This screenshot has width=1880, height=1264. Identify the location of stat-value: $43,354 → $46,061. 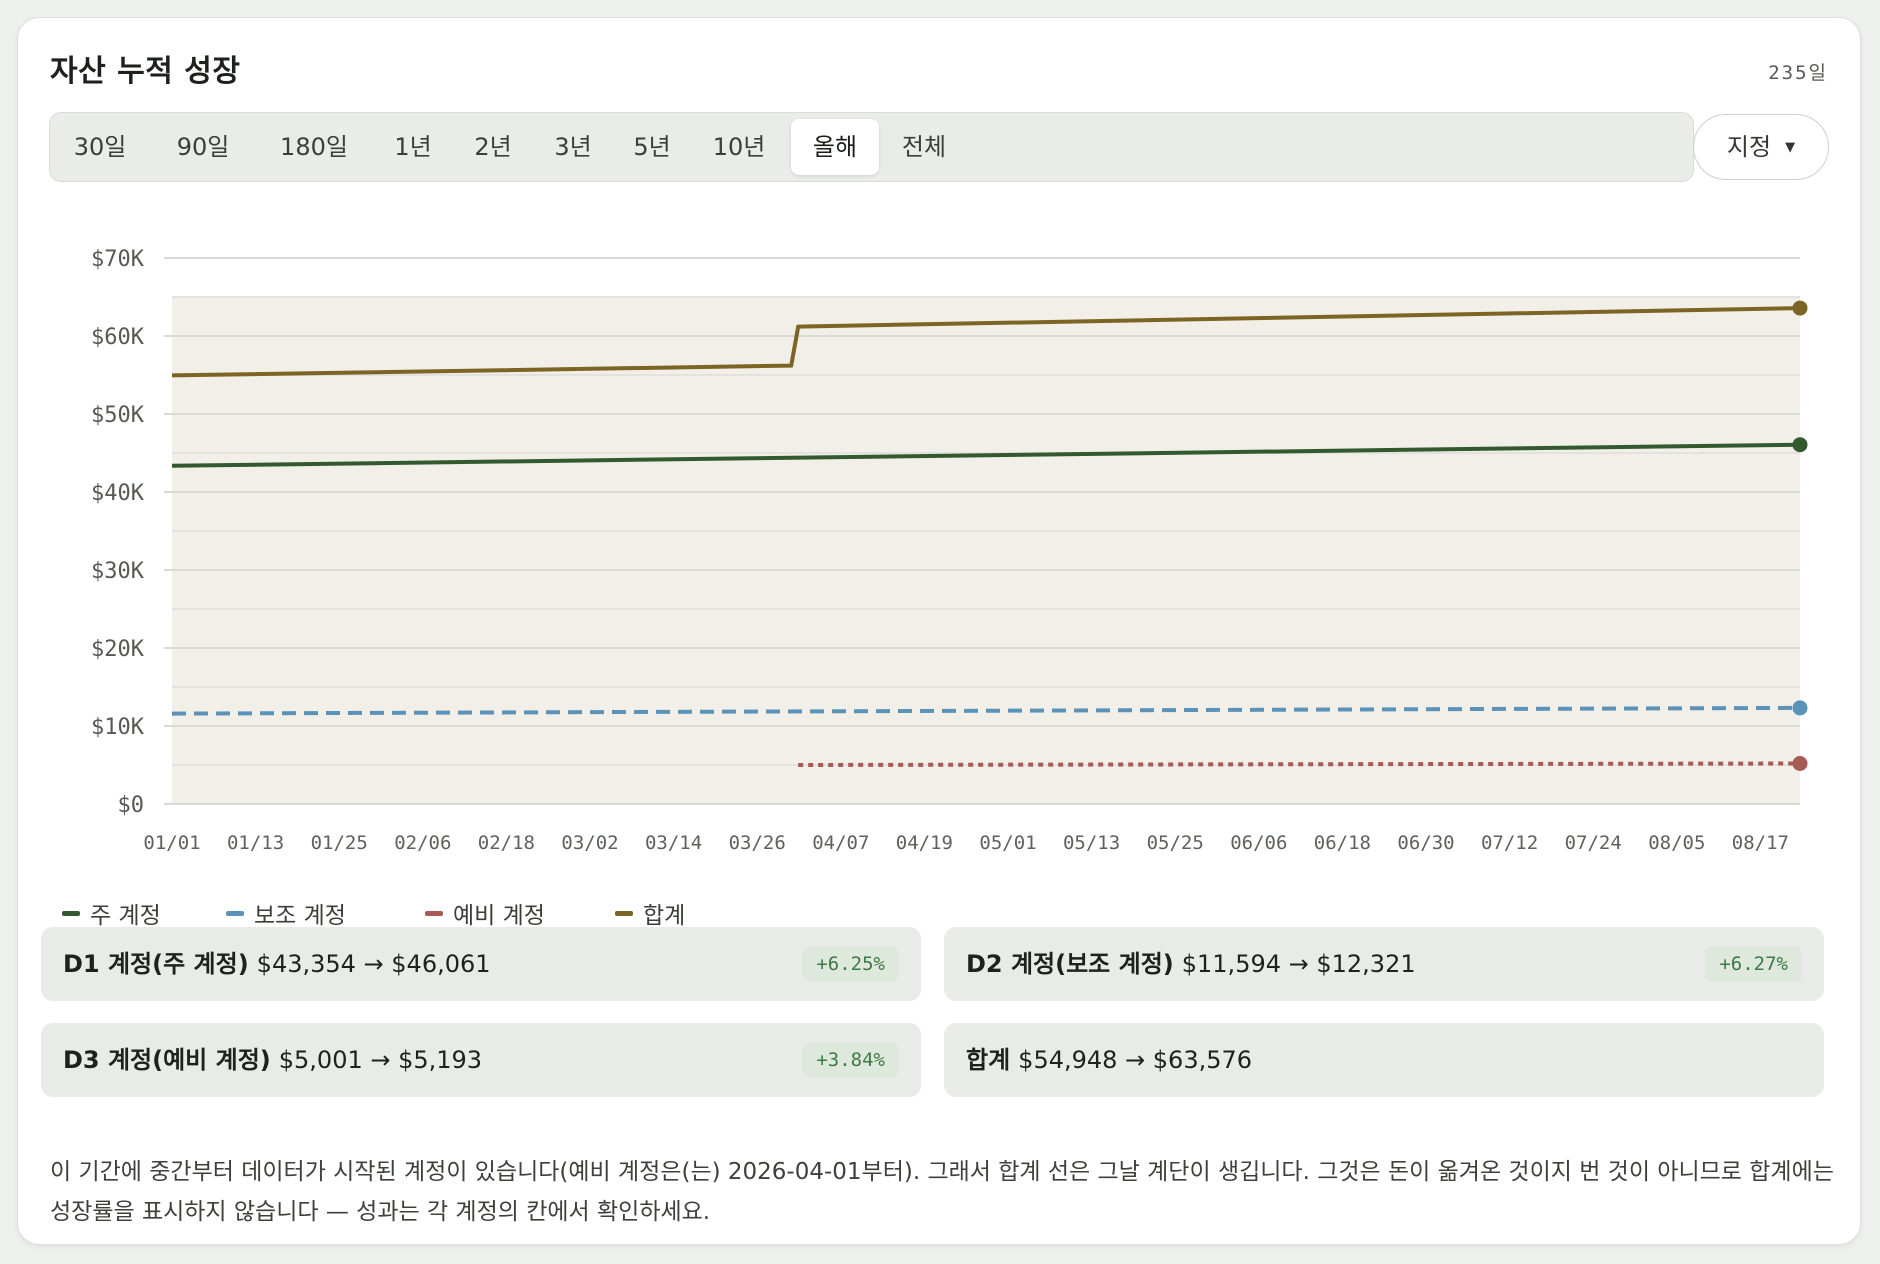
(373, 964).